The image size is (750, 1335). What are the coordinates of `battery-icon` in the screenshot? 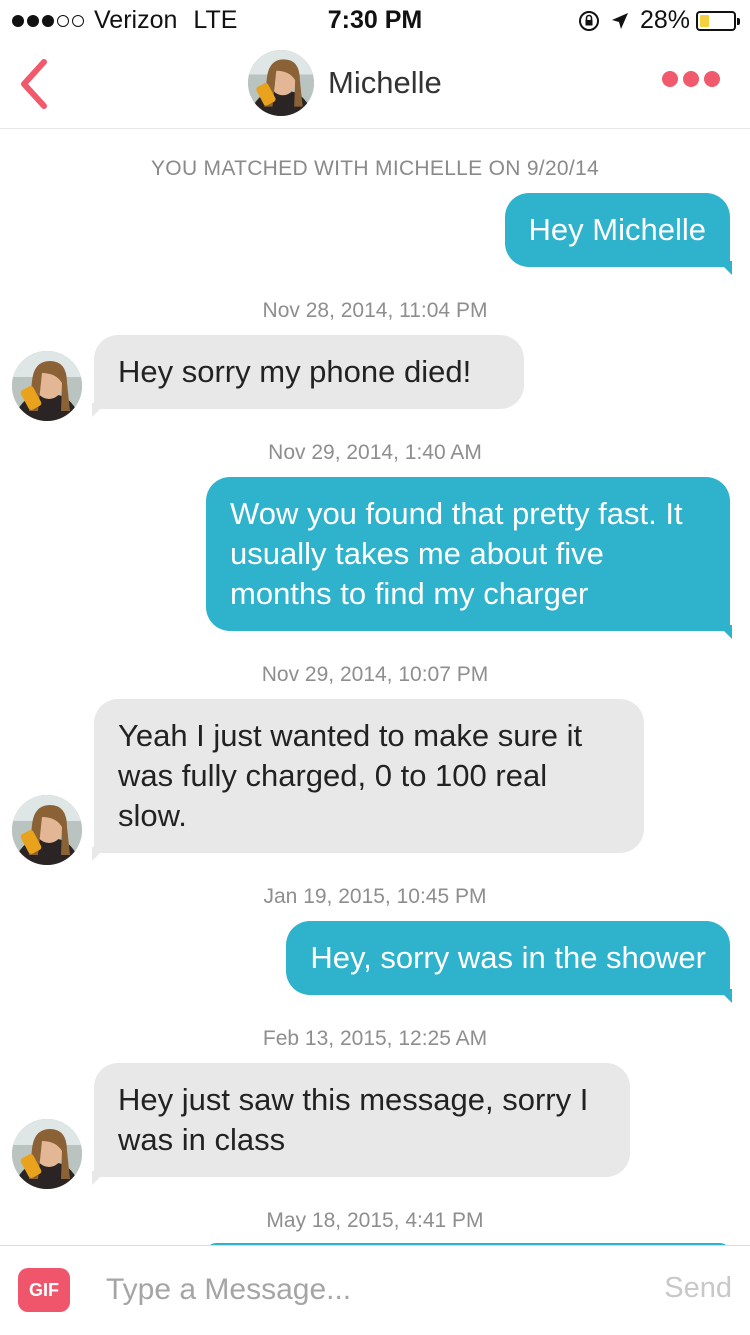 It's located at (718, 20).